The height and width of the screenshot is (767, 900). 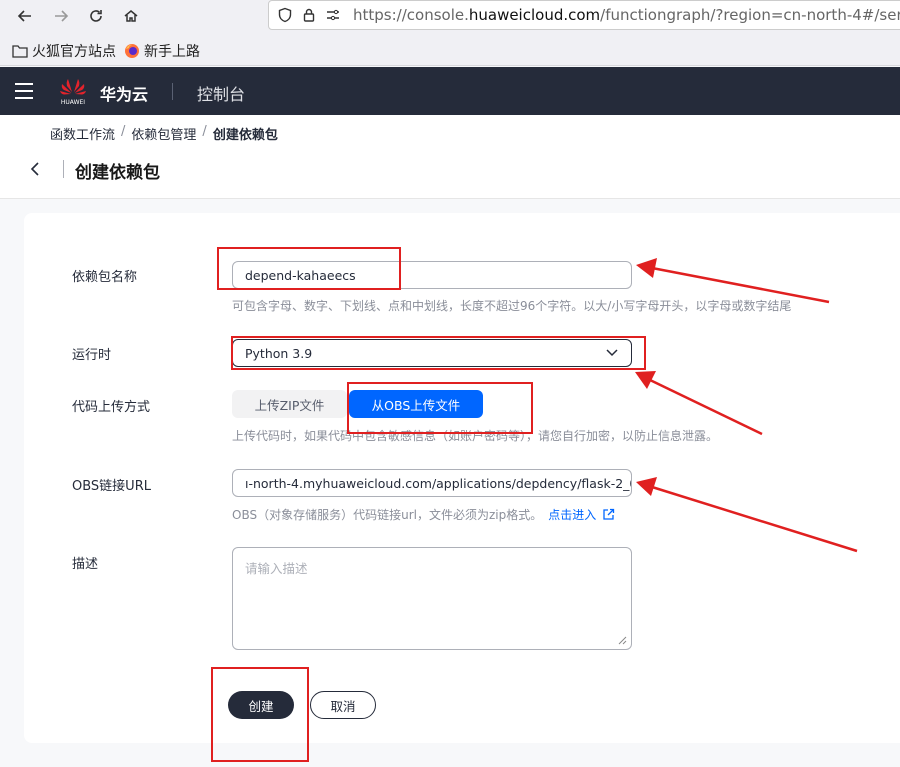 I want to click on upload-zip-option: 上传ZIP文件, so click(x=289, y=404).